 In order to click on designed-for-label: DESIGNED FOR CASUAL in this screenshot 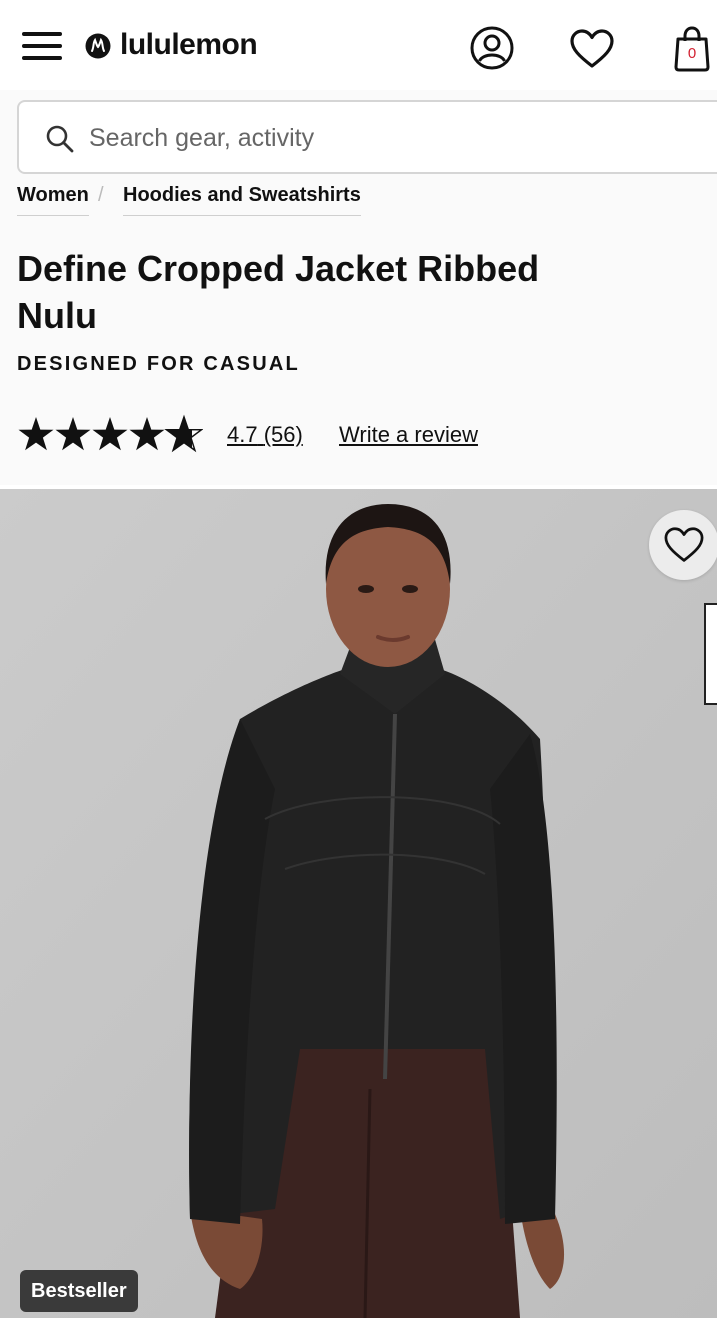, I will do `click(158, 364)`.